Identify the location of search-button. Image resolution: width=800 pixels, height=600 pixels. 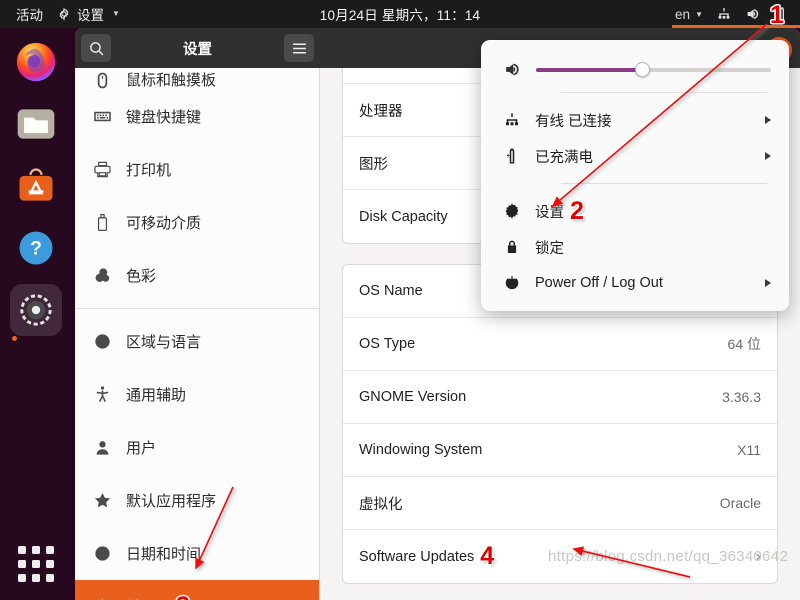
(96, 48).